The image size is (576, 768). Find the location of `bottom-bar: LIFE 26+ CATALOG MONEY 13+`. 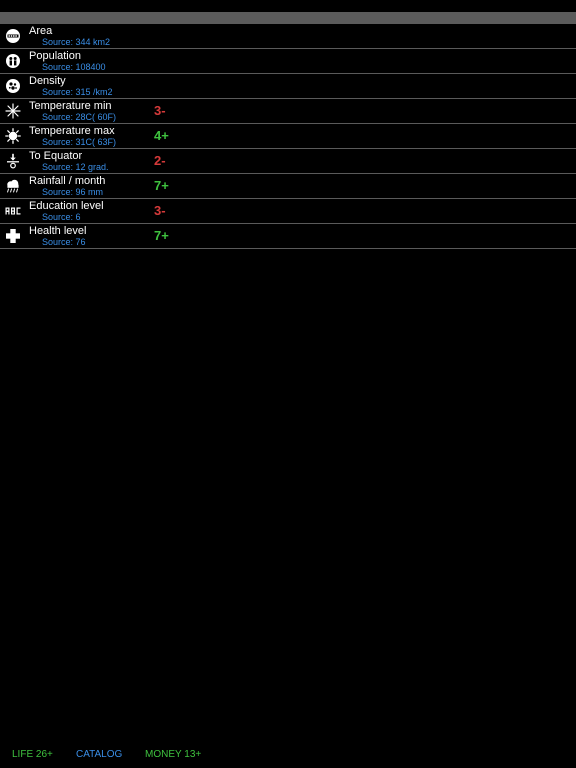

bottom-bar: LIFE 26+ CATALOG MONEY 13+ is located at coordinates (288, 756).